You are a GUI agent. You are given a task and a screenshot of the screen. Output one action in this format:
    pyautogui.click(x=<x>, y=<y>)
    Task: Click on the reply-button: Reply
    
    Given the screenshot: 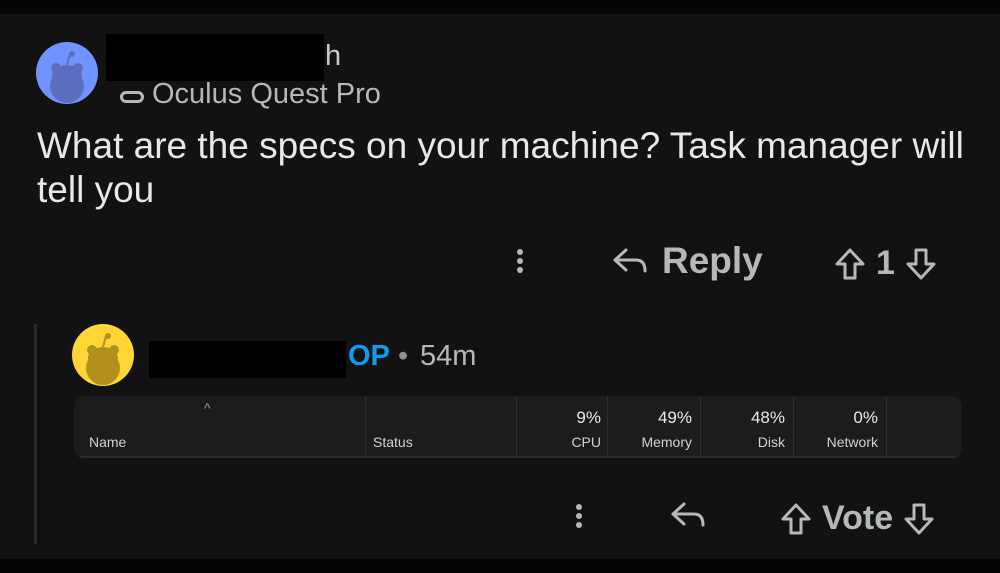 What is the action you would take?
    pyautogui.click(x=687, y=261)
    